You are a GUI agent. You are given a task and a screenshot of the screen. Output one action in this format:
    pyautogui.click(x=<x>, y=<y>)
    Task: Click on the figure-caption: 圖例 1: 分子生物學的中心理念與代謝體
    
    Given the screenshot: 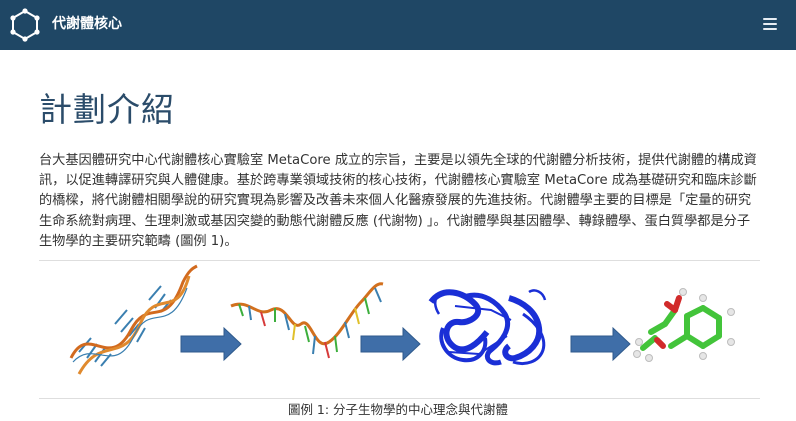 What is the action you would take?
    pyautogui.click(x=398, y=409)
    